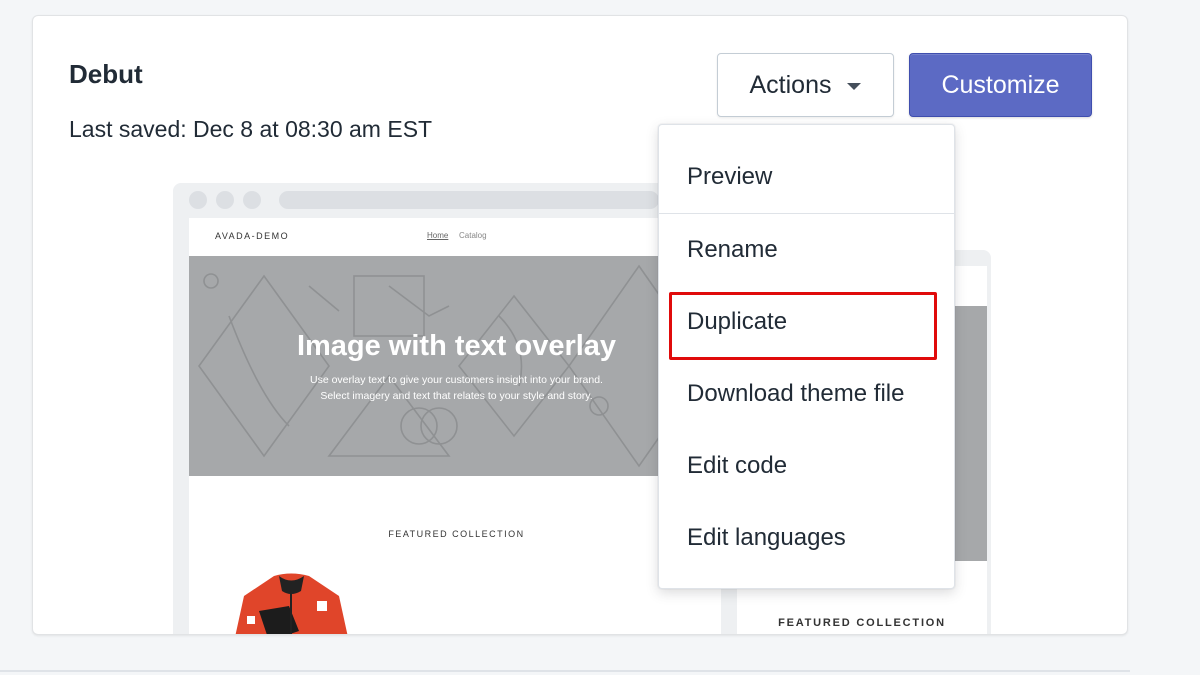  What do you see at coordinates (854, 86) in the screenshot?
I see `caret-down-icon` at bounding box center [854, 86].